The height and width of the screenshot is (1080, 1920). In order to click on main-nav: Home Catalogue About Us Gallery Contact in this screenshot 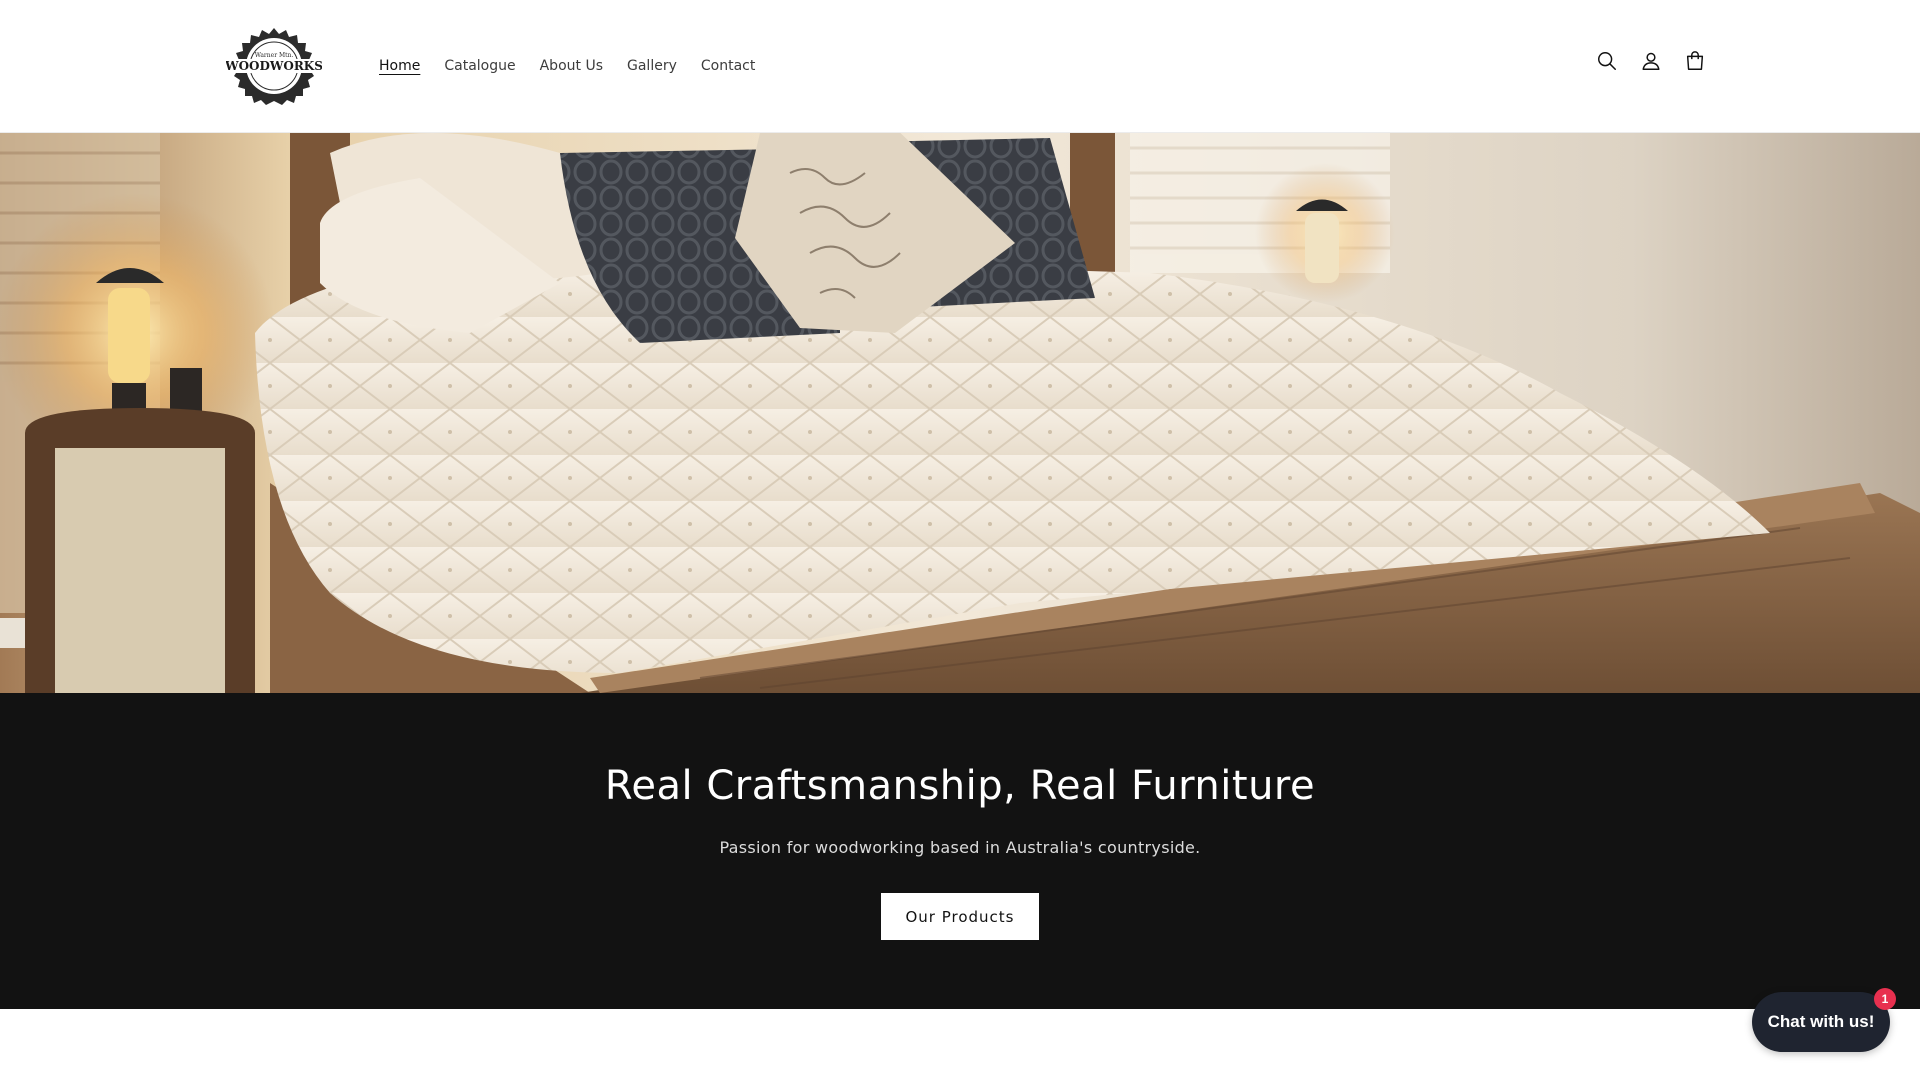, I will do `click(579, 66)`.